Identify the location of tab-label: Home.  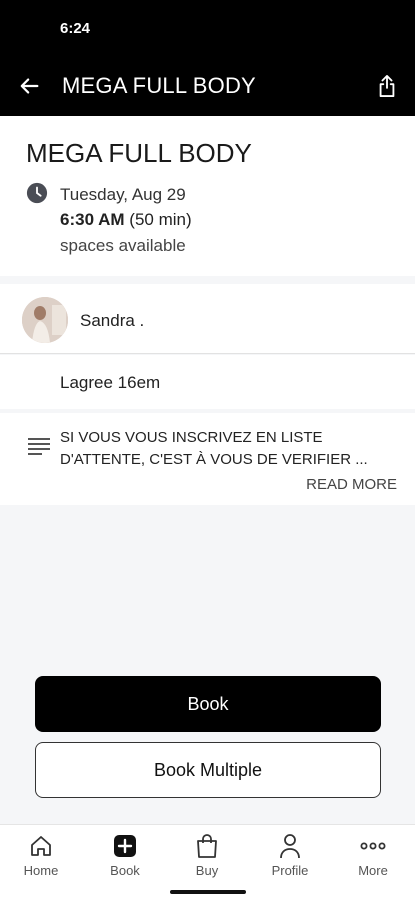
(41, 870).